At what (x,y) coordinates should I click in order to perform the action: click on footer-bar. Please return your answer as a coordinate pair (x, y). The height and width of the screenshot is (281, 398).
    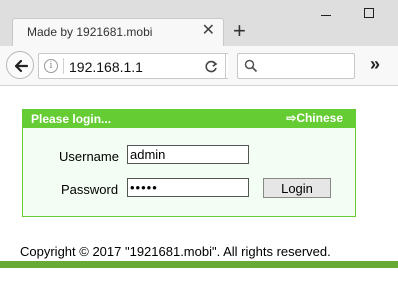
    Looking at the image, I should click on (199, 264).